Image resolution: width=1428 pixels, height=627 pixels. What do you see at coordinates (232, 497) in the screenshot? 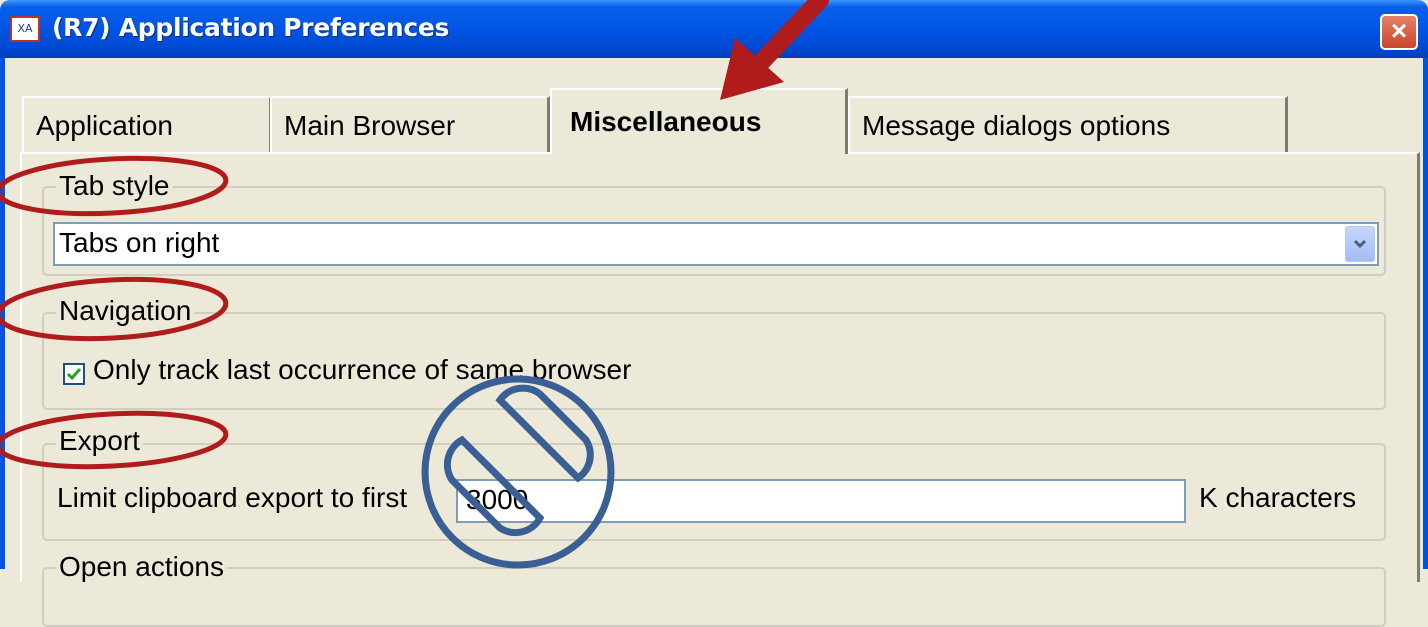
I see `export-limit-label: Limit clipboard export to first` at bounding box center [232, 497].